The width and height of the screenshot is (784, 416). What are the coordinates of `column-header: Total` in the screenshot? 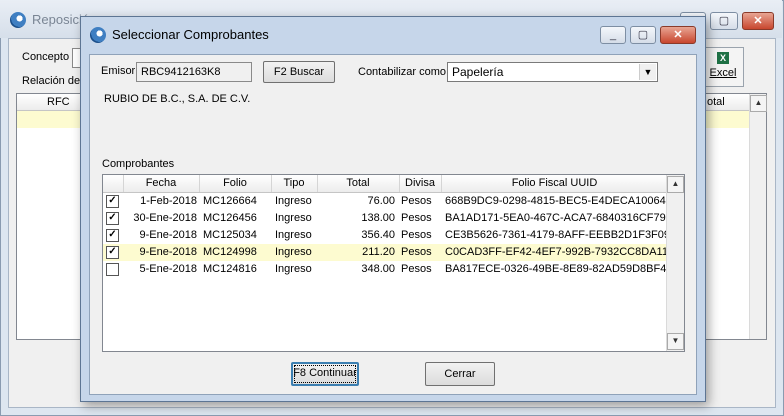 It's located at (358, 183).